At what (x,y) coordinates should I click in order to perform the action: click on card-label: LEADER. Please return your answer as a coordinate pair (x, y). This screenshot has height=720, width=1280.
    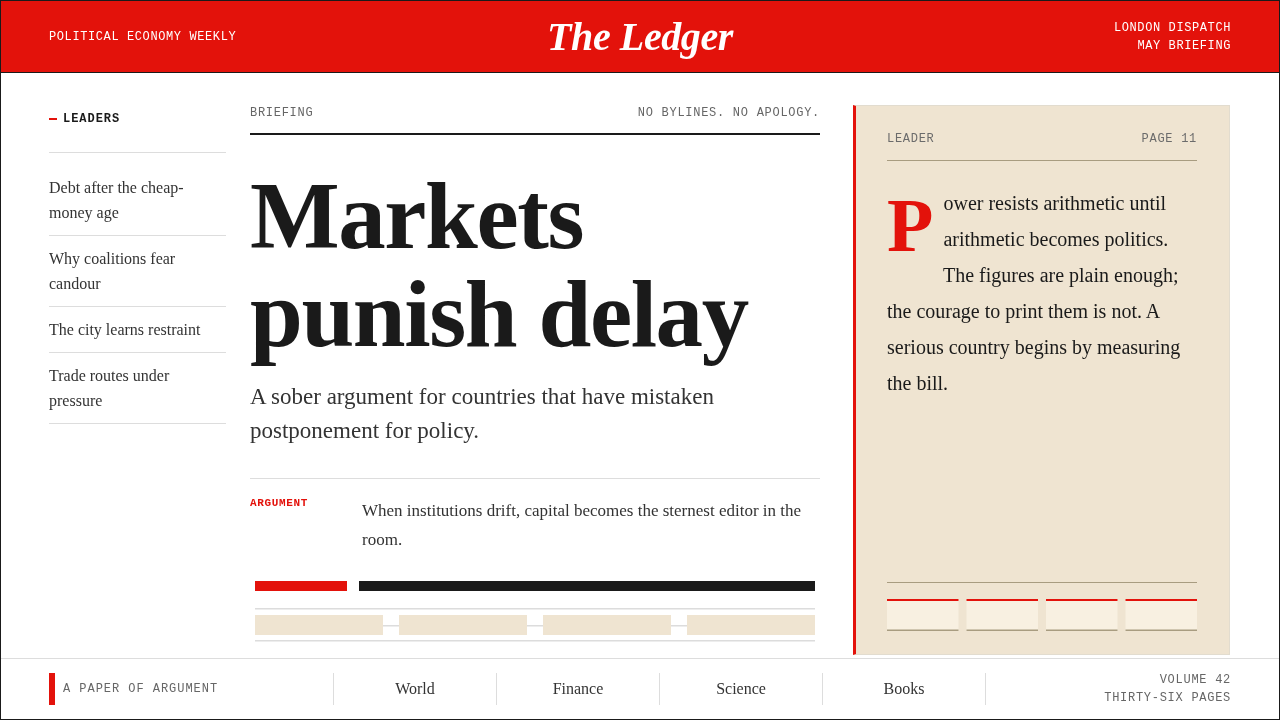
    Looking at the image, I should click on (911, 139).